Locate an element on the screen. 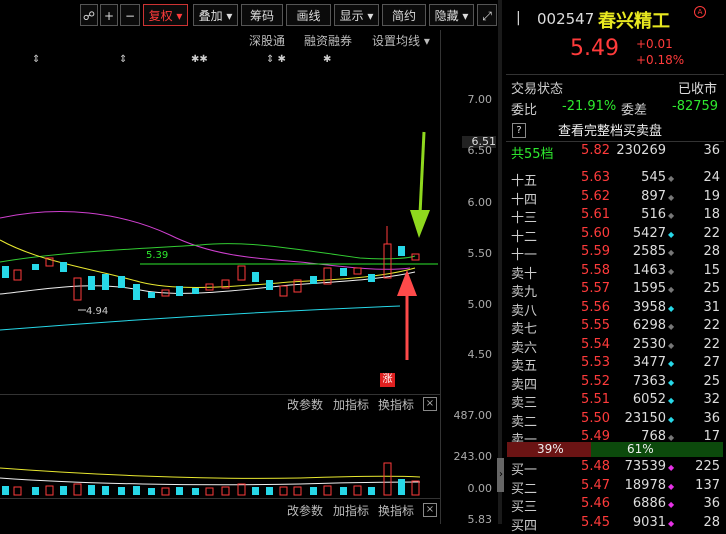  alert-icon: A is located at coordinates (700, 12).